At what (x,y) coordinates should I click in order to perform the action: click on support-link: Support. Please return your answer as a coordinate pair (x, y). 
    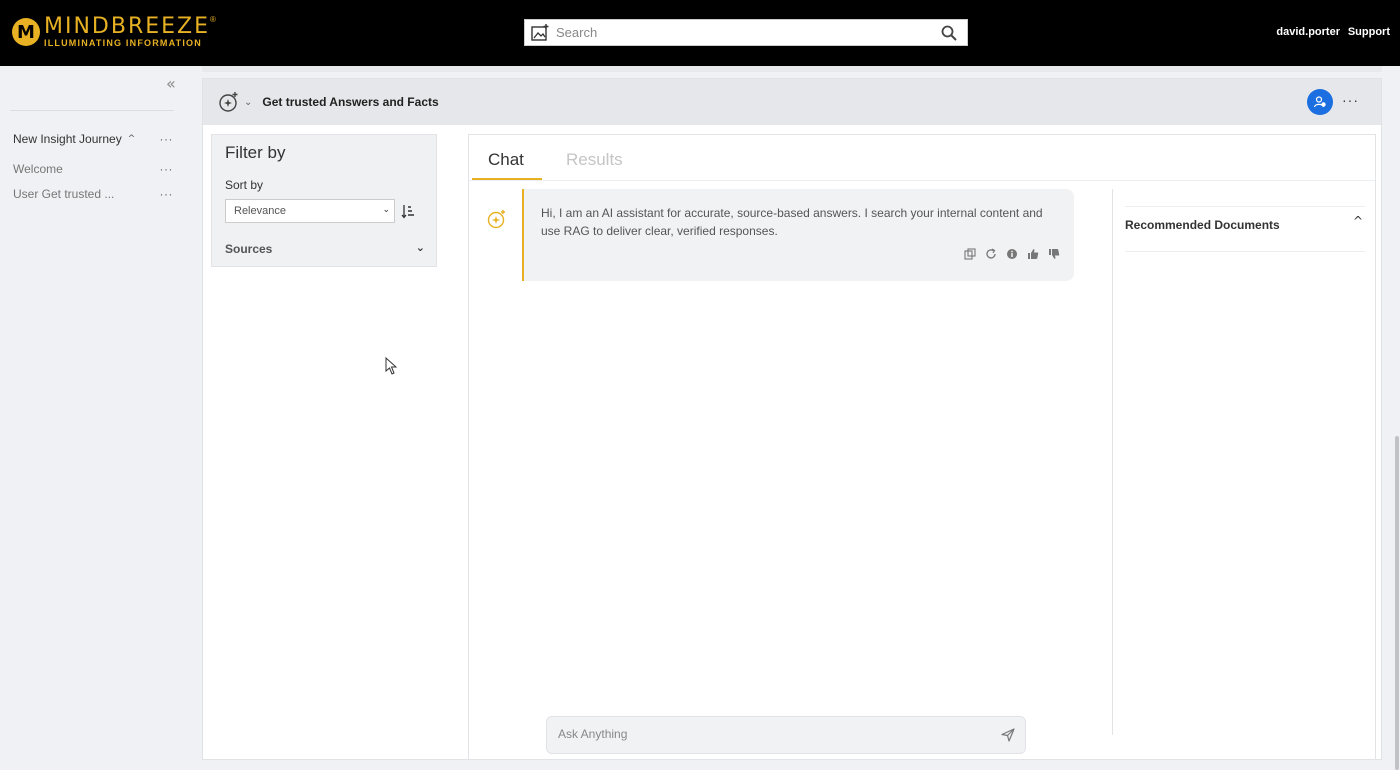
    Looking at the image, I should click on (1369, 32).